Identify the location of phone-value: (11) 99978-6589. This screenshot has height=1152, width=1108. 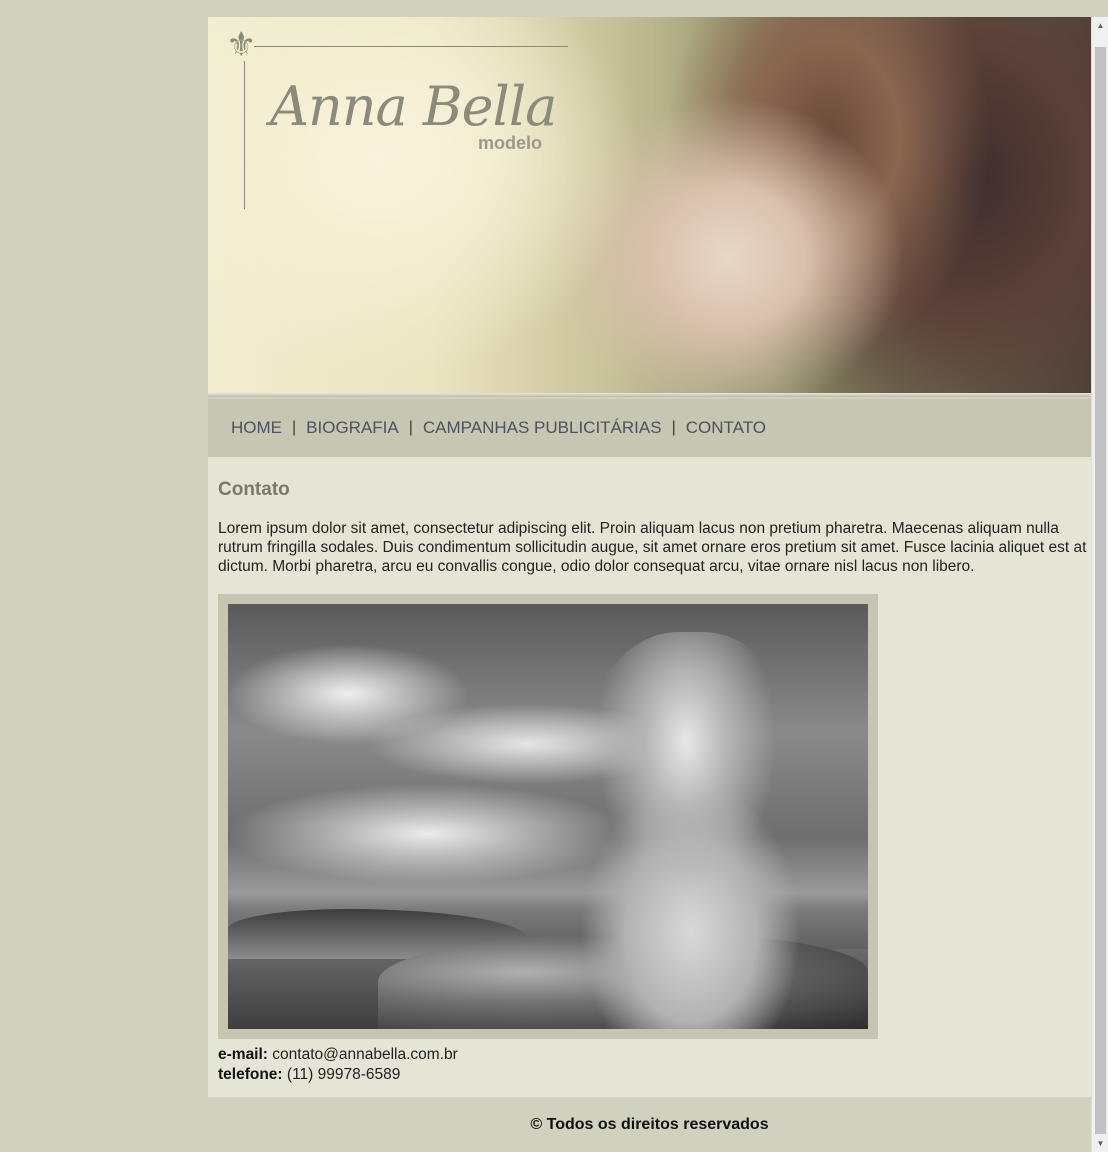
(343, 1074).